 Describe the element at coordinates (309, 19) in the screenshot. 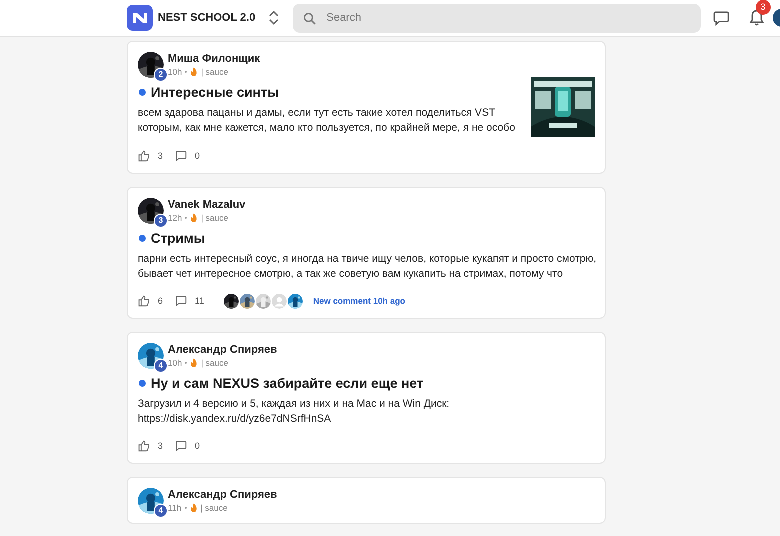

I see `search-icon` at that location.